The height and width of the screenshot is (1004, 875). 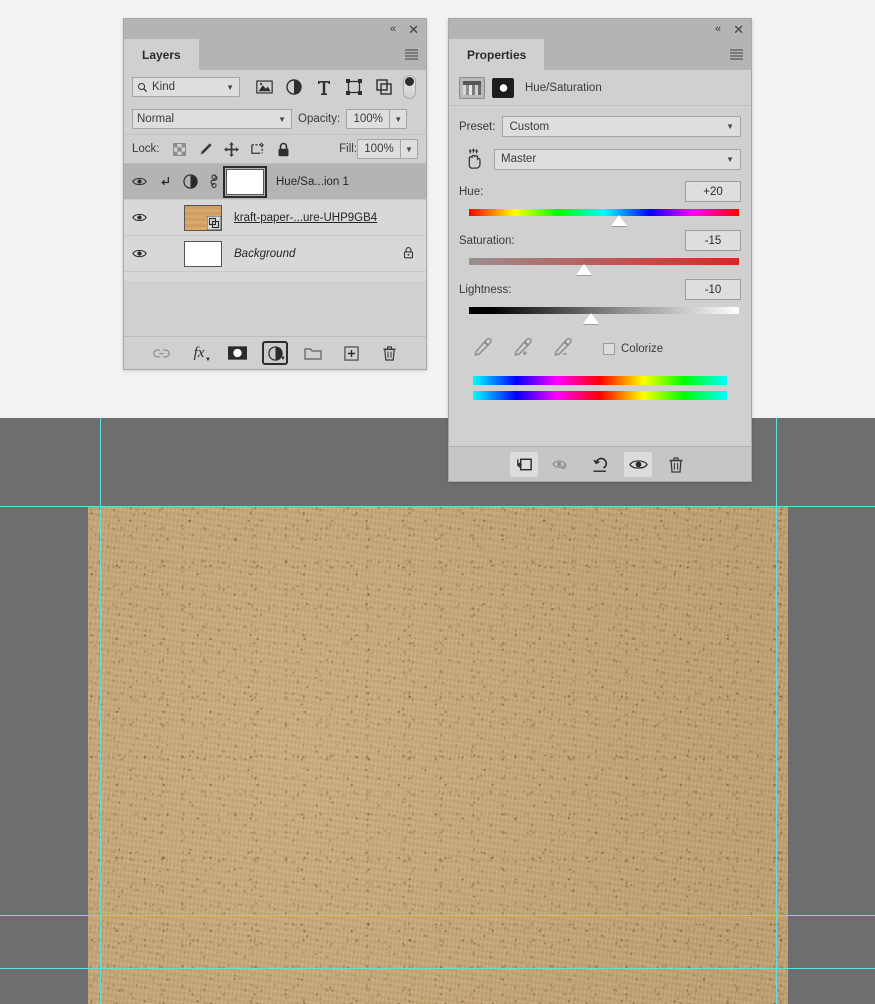 I want to click on toggle-previous-state-button, so click(x=562, y=464).